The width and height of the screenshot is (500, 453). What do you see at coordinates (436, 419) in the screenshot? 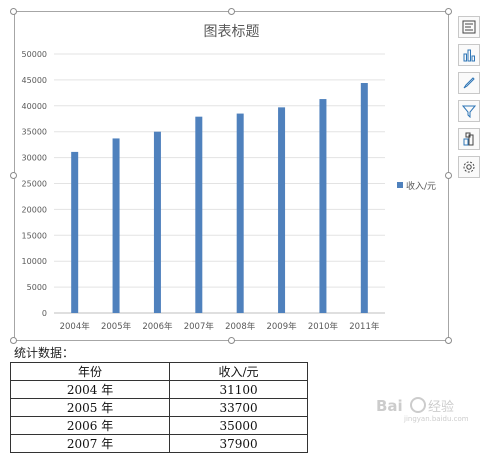
I see `svg-text: jingyan.baidu.com` at bounding box center [436, 419].